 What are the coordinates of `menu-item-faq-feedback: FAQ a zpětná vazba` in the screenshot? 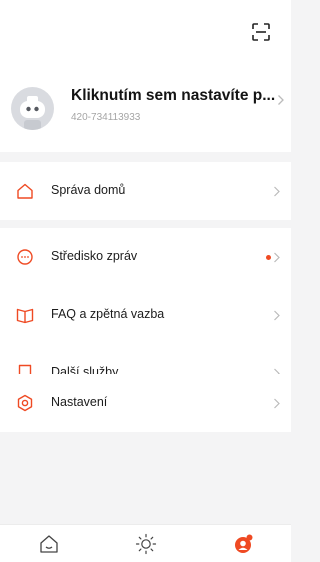 It's located at (145, 315).